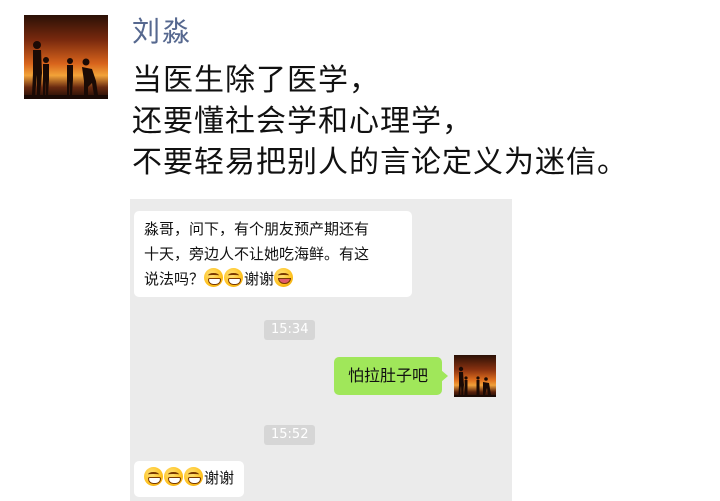 Image resolution: width=720 pixels, height=501 pixels. Describe the element at coordinates (284, 277) in the screenshot. I see `winking-tongue-face-icon` at that location.